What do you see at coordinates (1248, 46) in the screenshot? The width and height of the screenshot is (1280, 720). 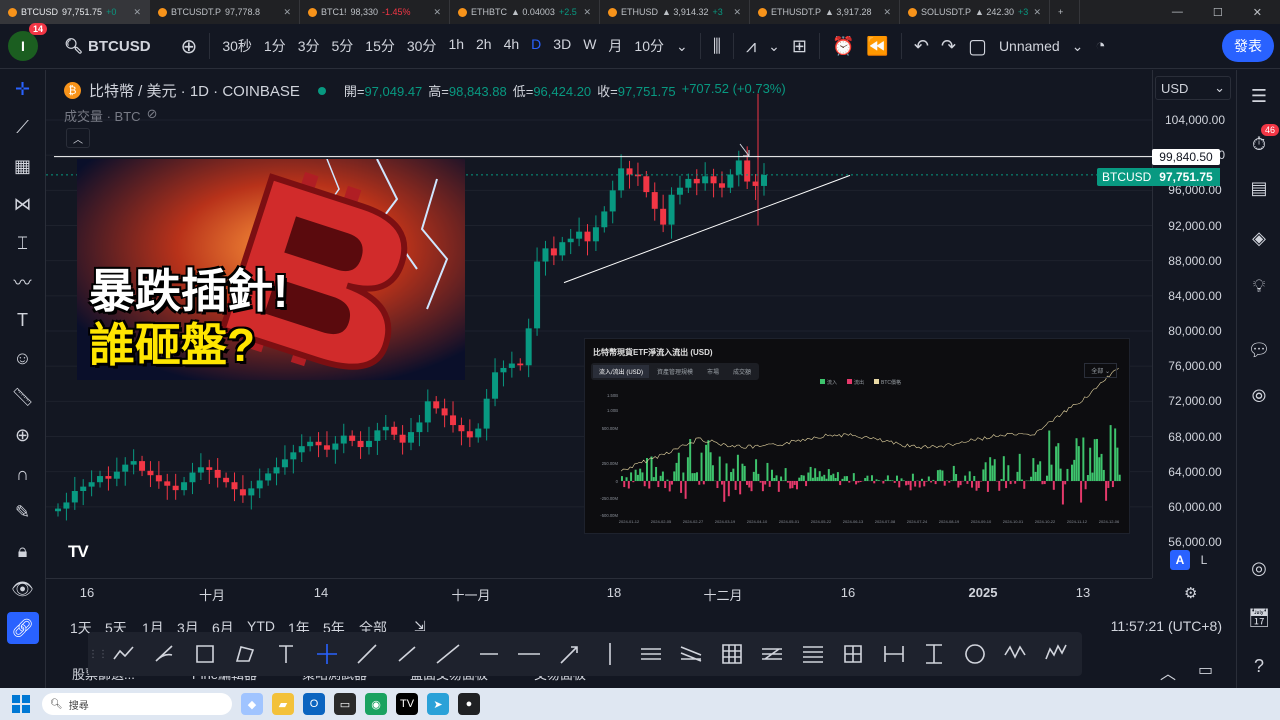 I see `publish-button: 發表` at bounding box center [1248, 46].